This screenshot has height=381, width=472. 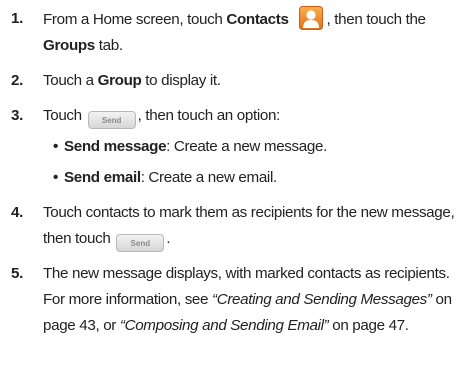 I want to click on step-text-part: , then touch an option:, so click(x=209, y=115).